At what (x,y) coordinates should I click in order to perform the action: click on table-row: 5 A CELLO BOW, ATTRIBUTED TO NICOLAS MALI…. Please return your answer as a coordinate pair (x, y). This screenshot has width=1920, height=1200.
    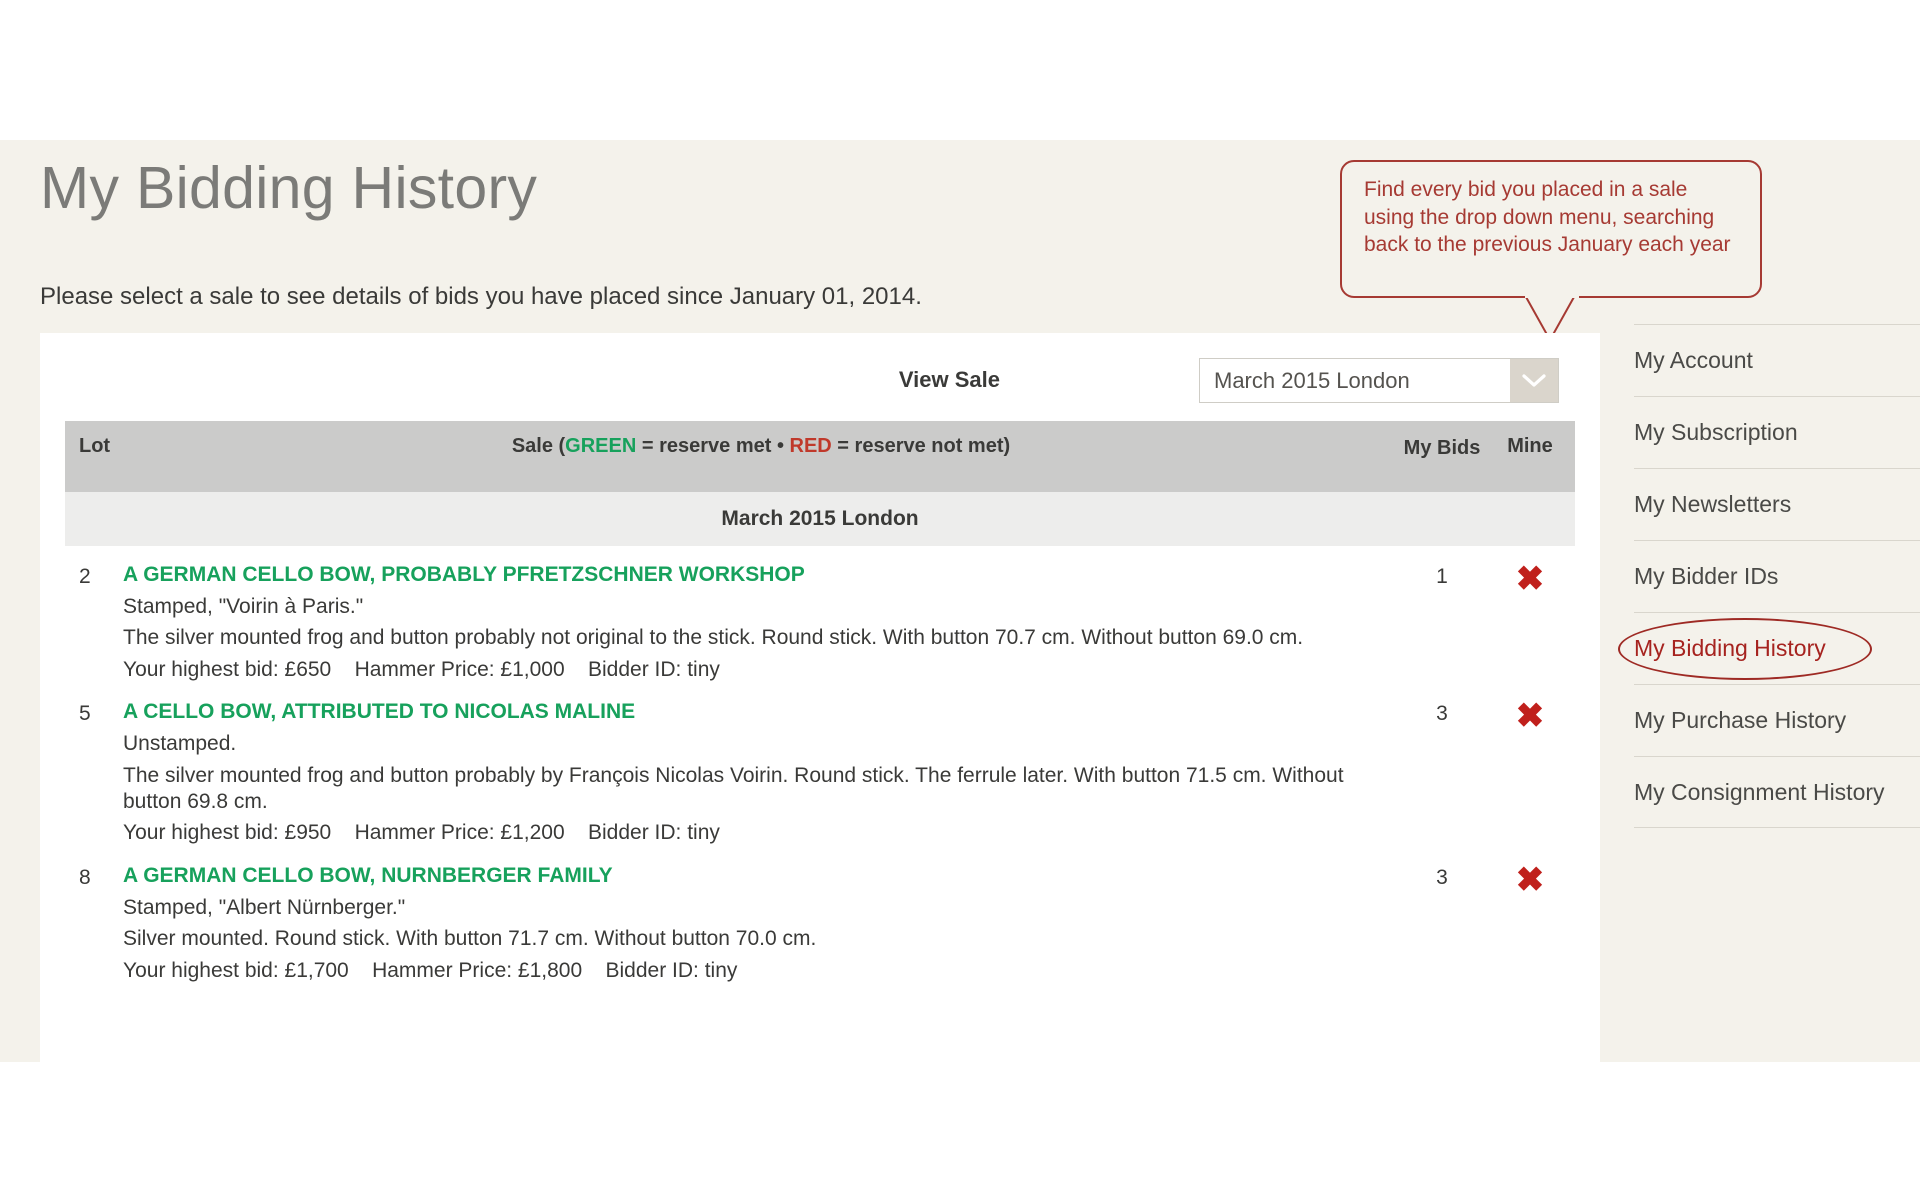
    Looking at the image, I should click on (820, 765).